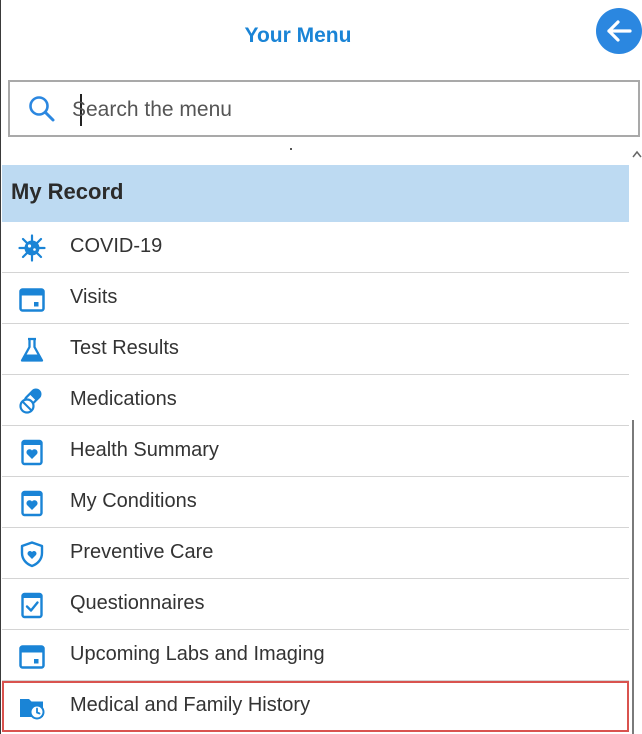  Describe the element at coordinates (42, 109) in the screenshot. I see `search-icon` at that location.